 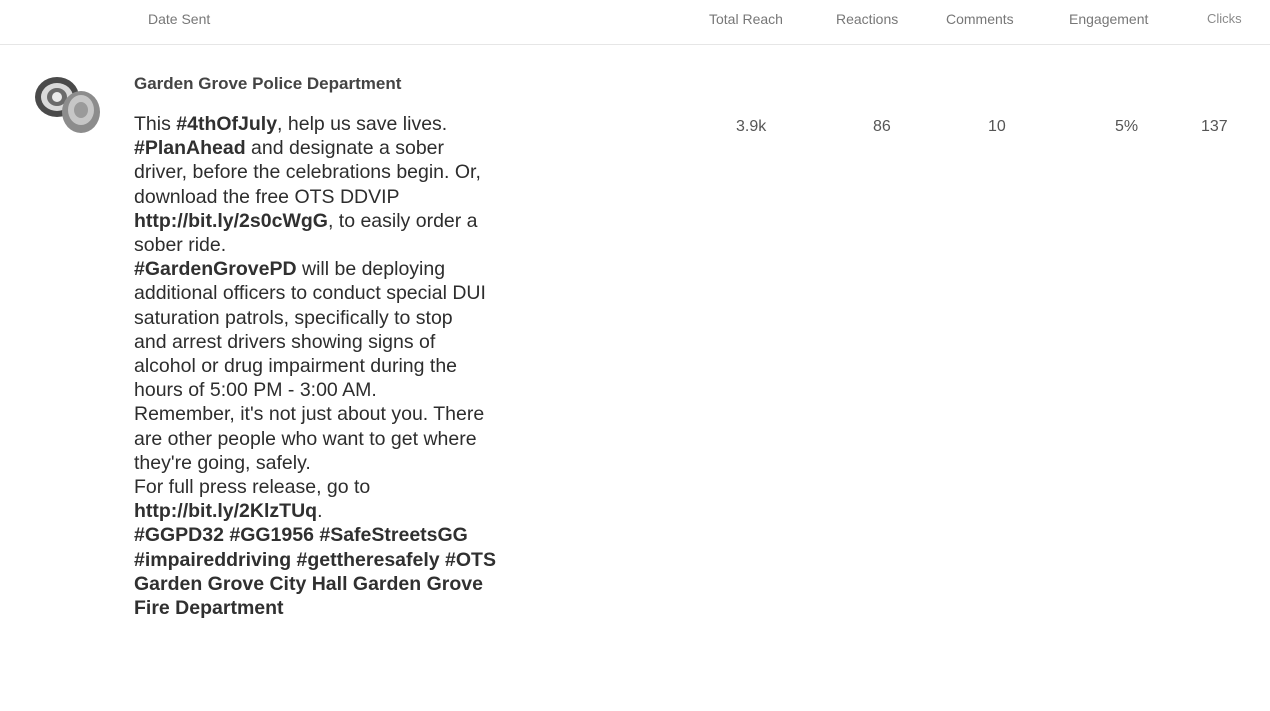 What do you see at coordinates (305, 438) in the screenshot?
I see `post-text-segment: are other people who want to get where` at bounding box center [305, 438].